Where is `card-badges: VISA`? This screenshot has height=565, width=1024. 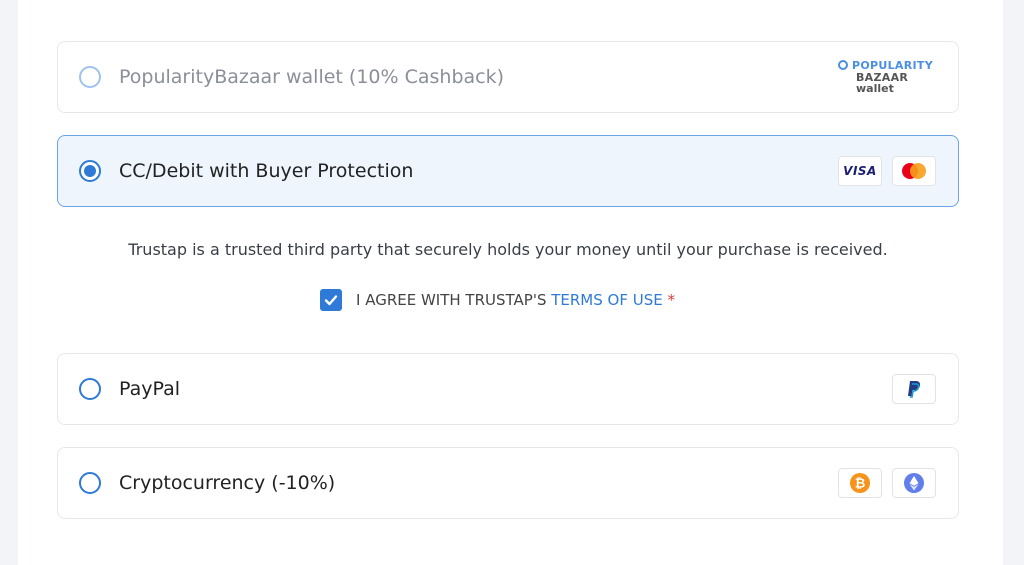
card-badges: VISA is located at coordinates (887, 171).